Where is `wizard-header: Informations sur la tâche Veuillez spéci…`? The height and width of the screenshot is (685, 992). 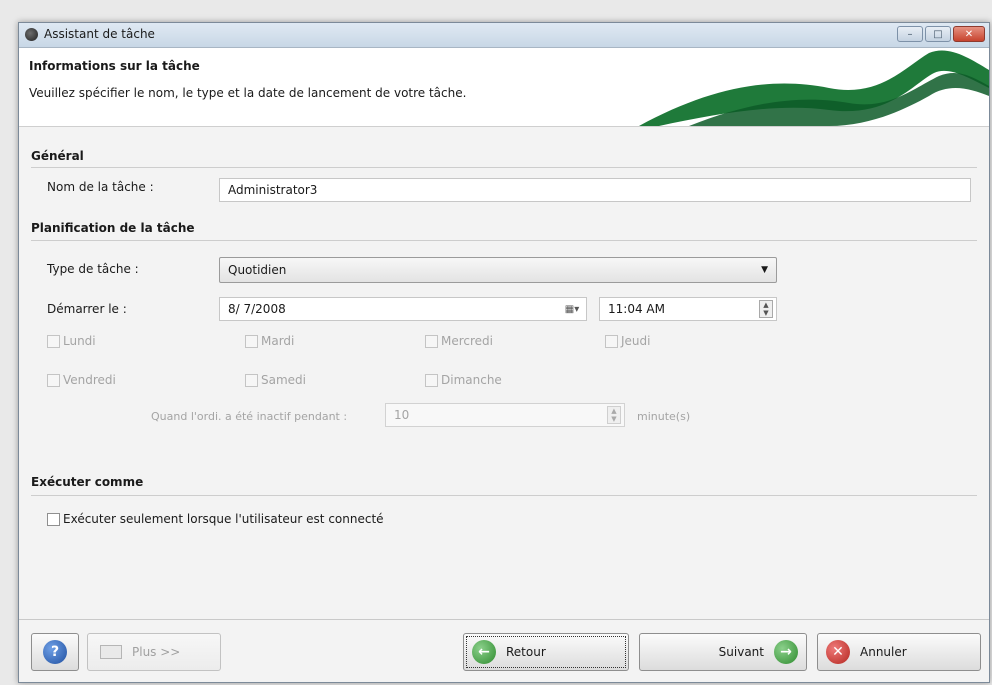
wizard-header: Informations sur la tâche Veuillez spéci… is located at coordinates (504, 87).